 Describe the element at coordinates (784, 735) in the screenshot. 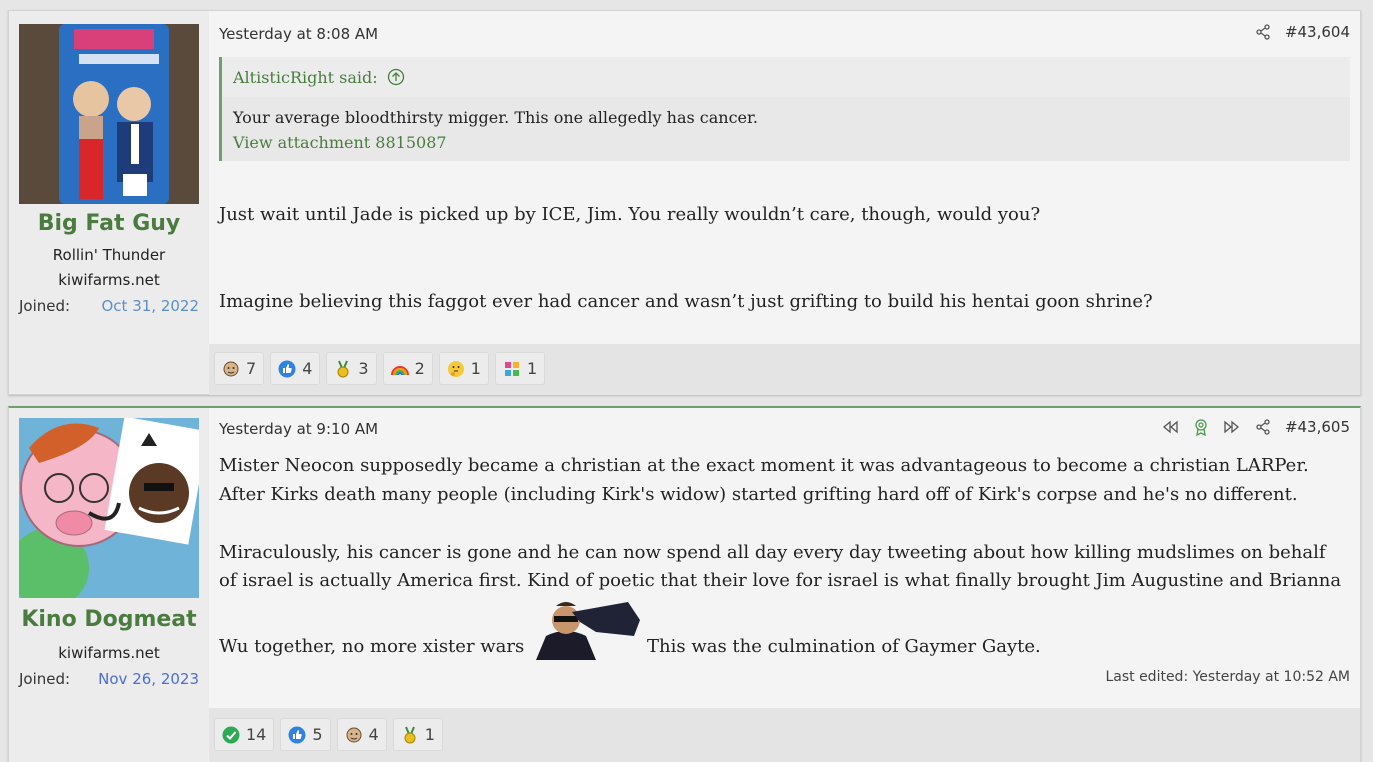

I see `reaction-bar: 14 5 4 1` at that location.